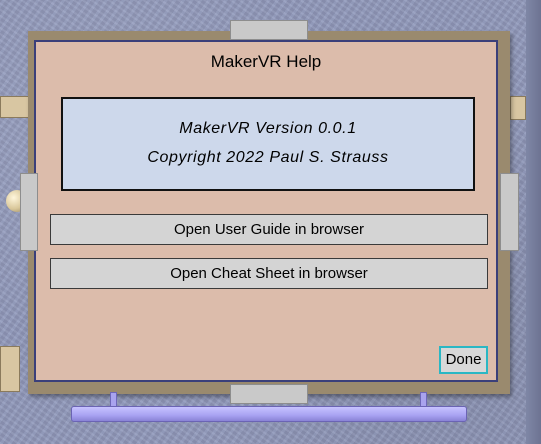 The width and height of the screenshot is (541, 444). I want to click on right-drag-handle, so click(509, 212).